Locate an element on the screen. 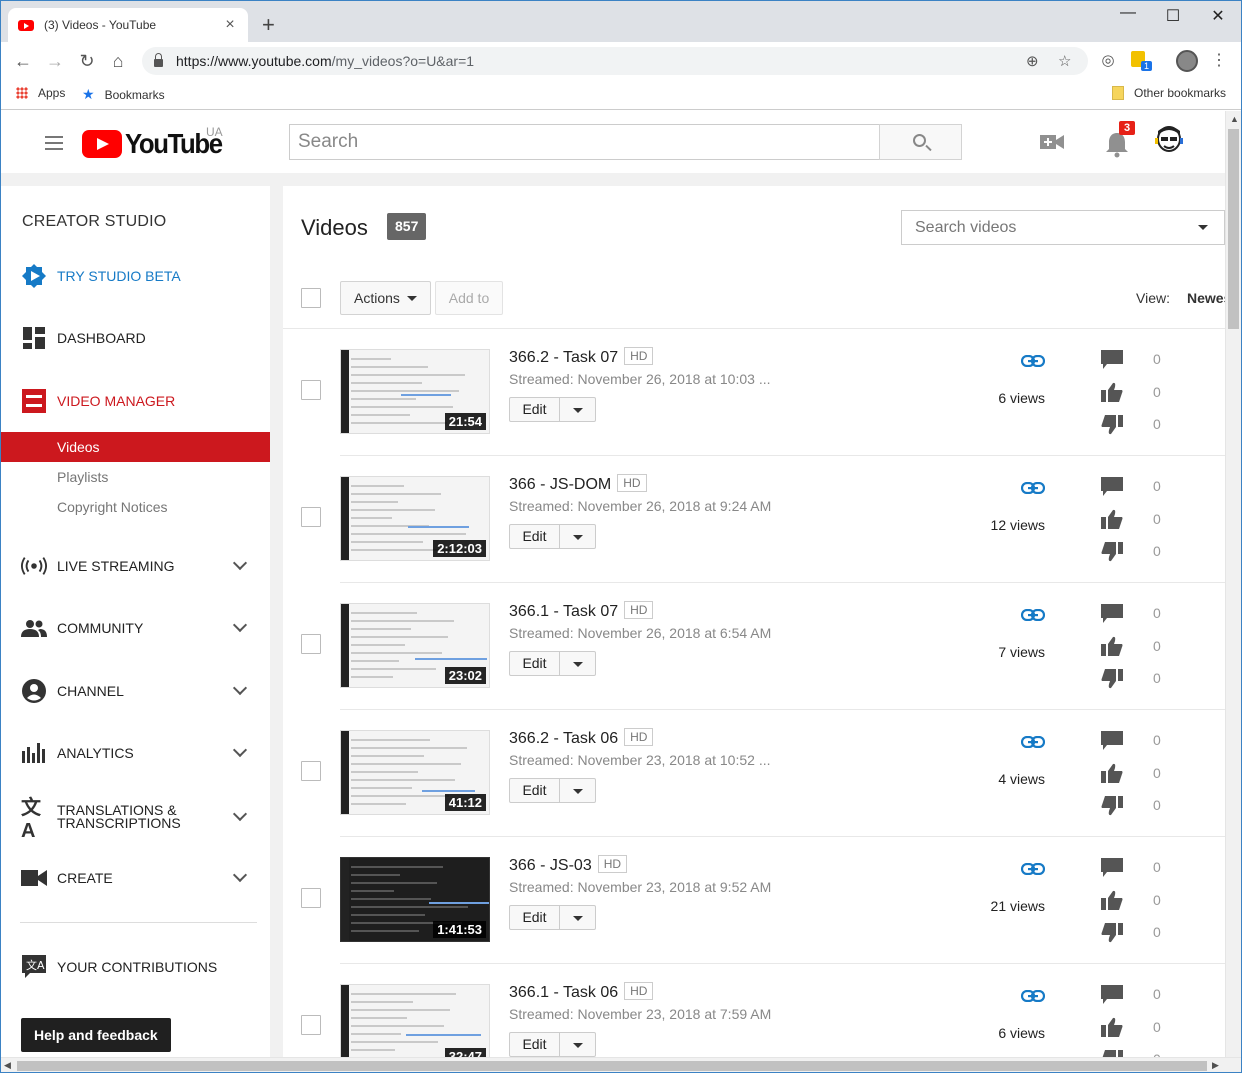 This screenshot has width=1242, height=1073. profile-avatar is located at coordinates (1187, 61).